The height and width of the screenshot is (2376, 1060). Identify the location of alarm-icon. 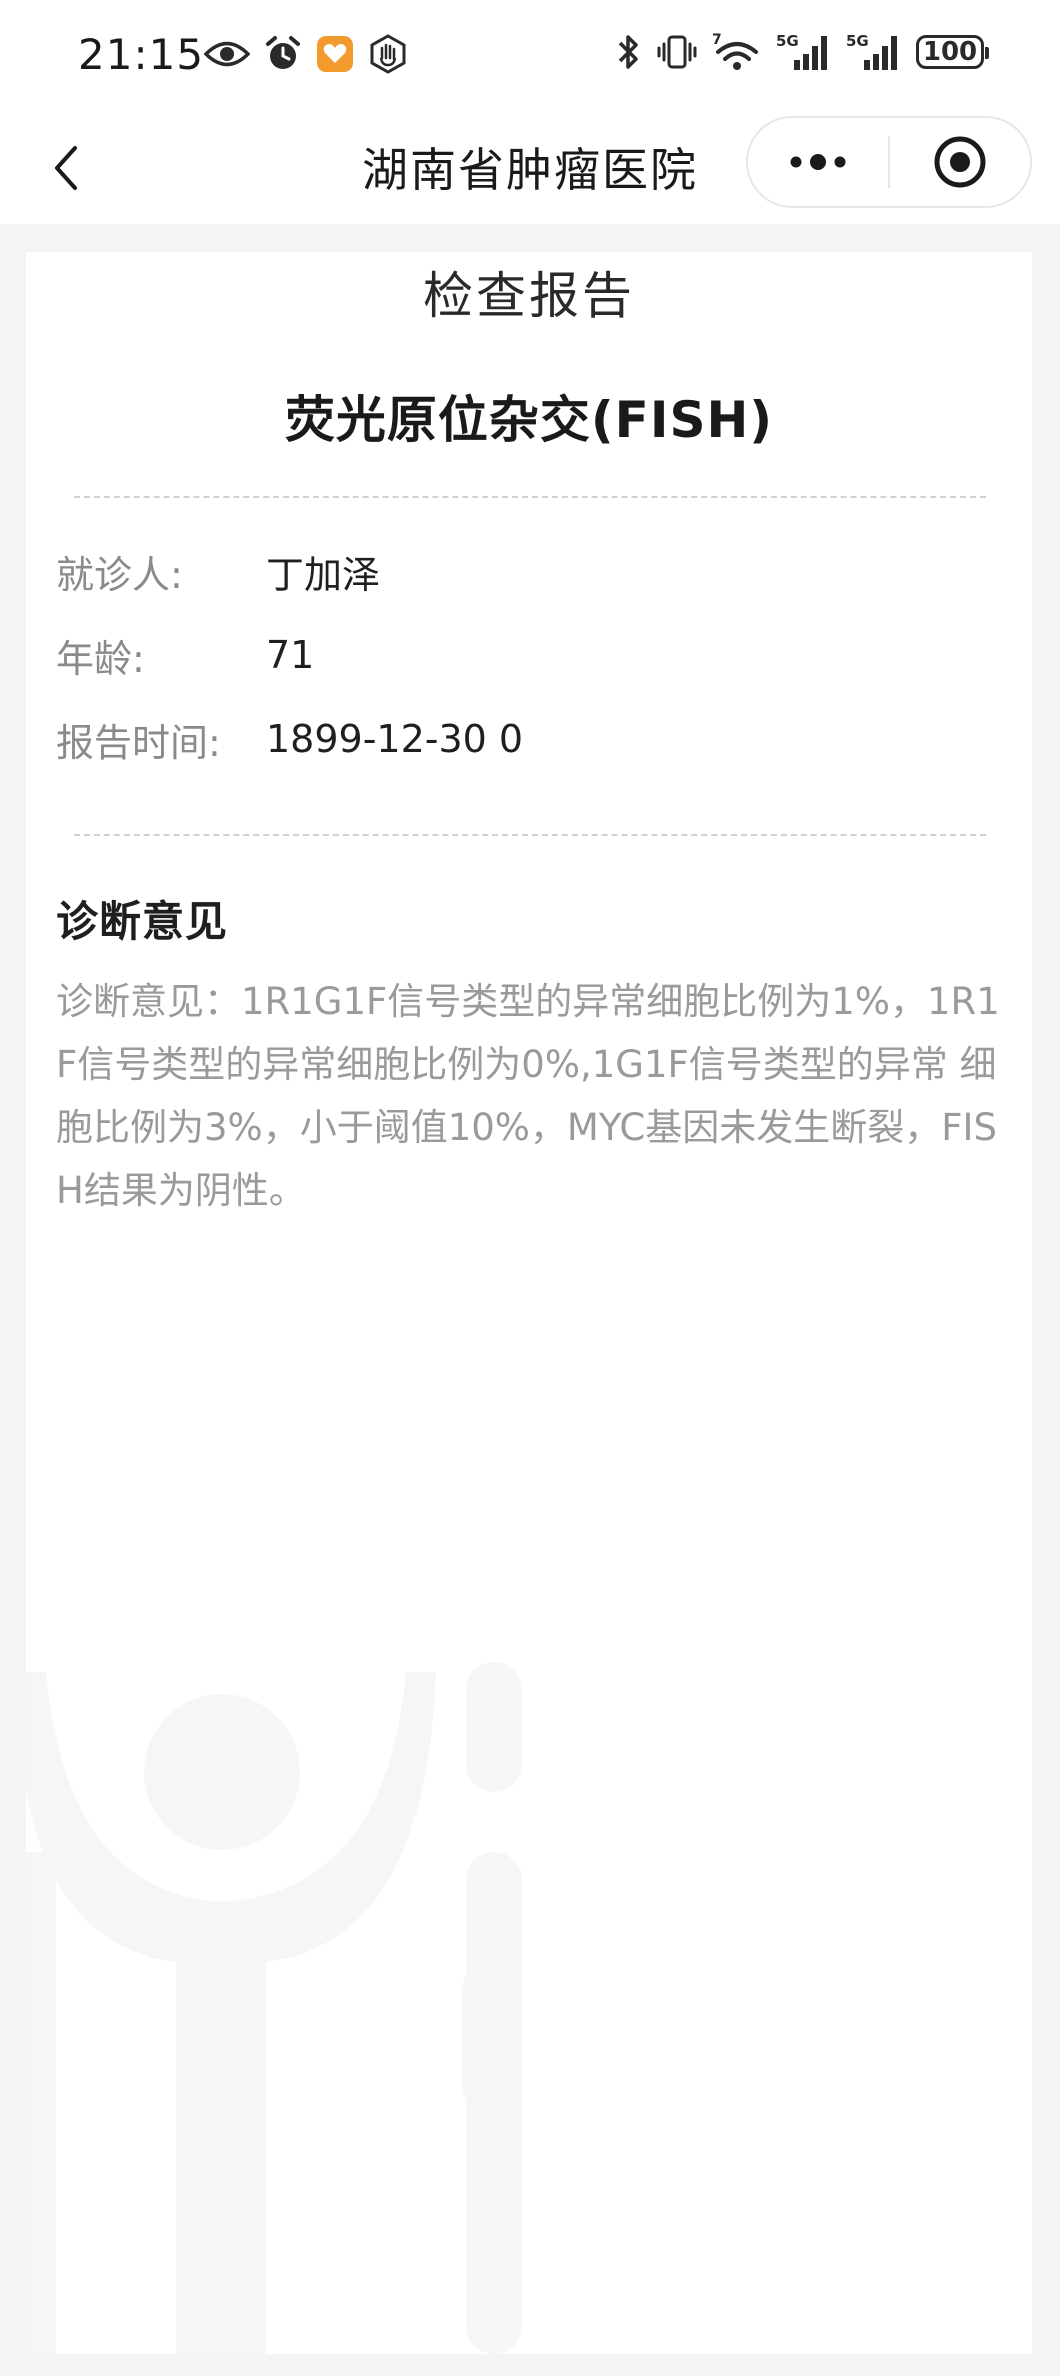
(283, 54).